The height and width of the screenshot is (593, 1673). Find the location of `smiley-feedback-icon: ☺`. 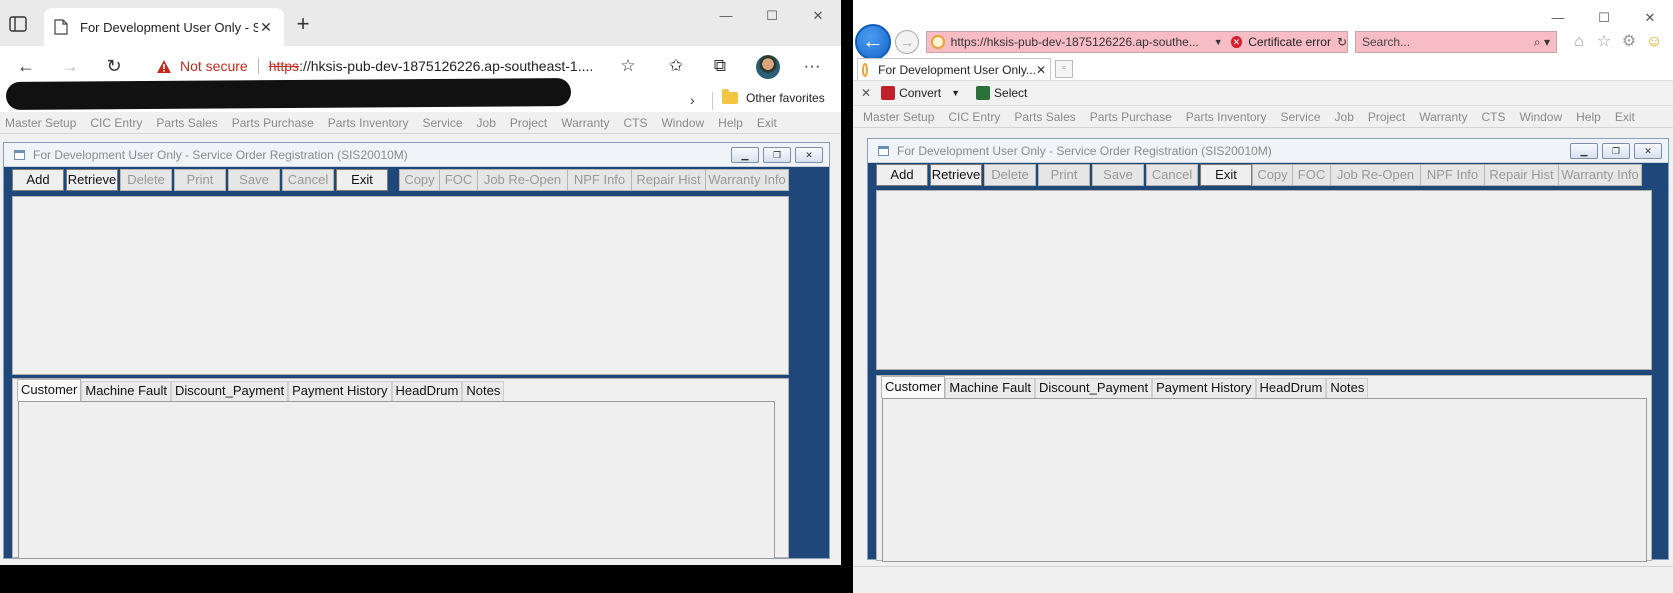

smiley-feedback-icon: ☺ is located at coordinates (1654, 42).